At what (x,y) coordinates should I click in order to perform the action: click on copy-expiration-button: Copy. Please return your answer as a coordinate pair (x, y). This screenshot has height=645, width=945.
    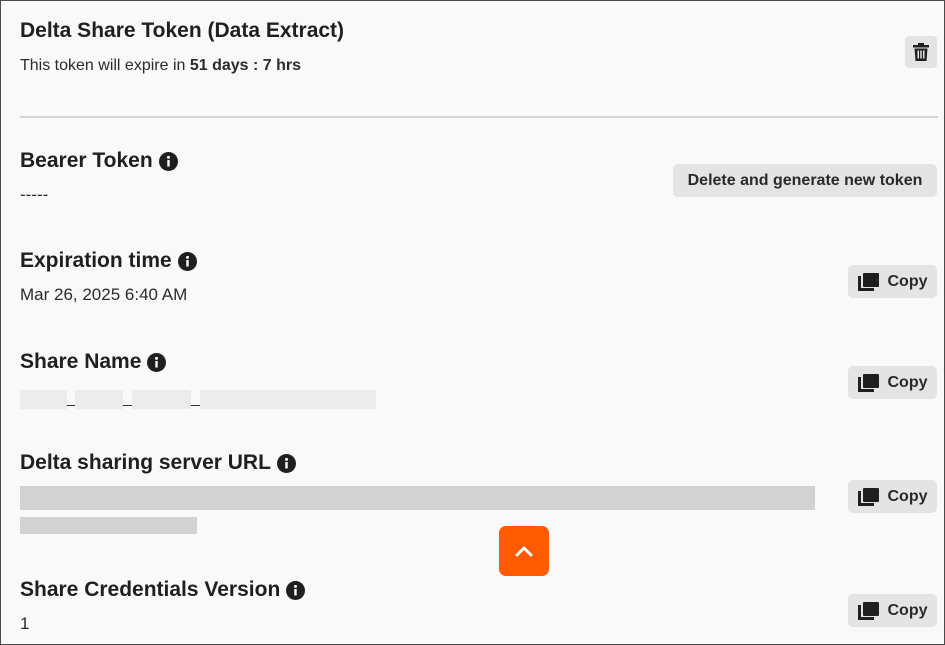
    Looking at the image, I should click on (892, 281).